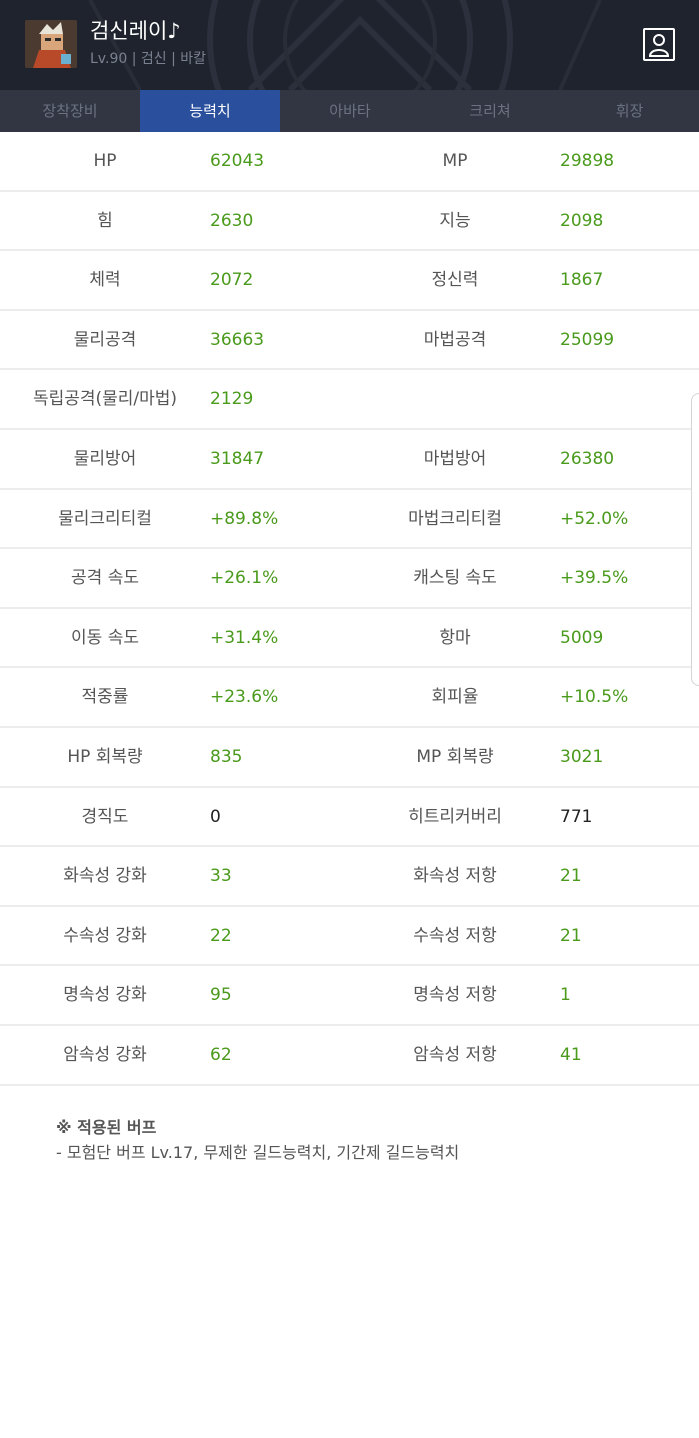 The width and height of the screenshot is (699, 1438). I want to click on stat-label: 힘, so click(105, 220).